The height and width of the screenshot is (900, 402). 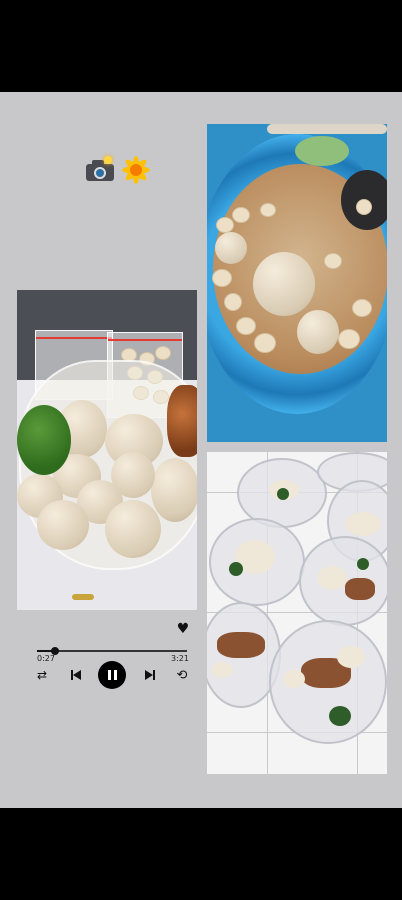 I want to click on palm-sugar, so click(x=182, y=421).